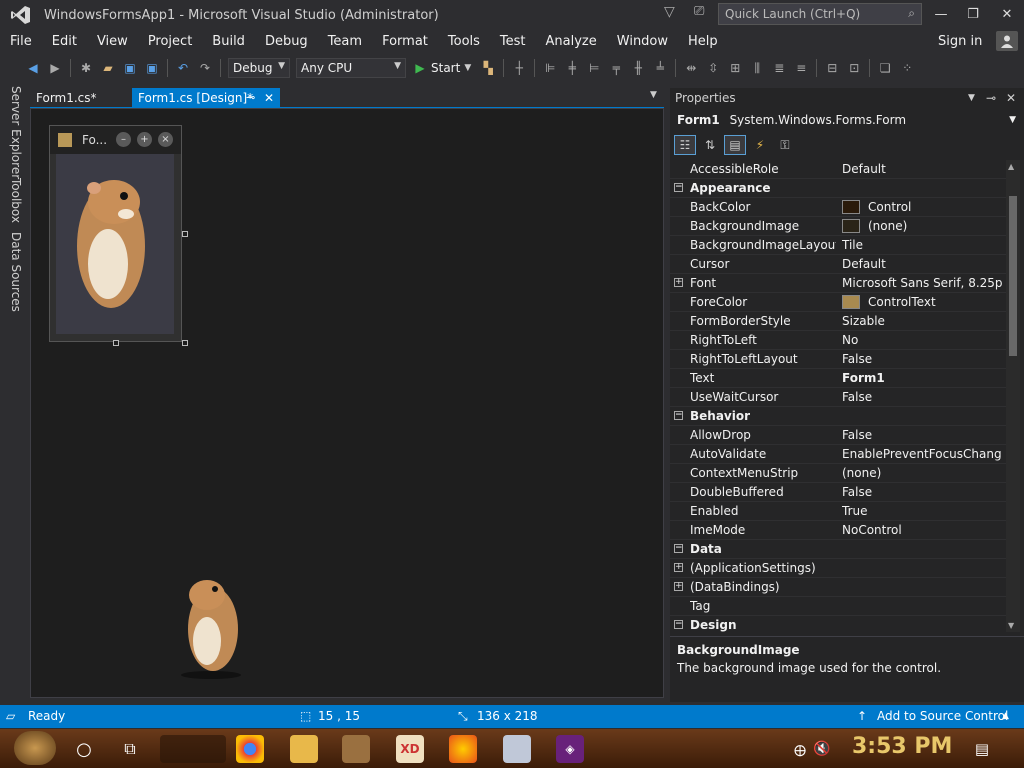  I want to click on menu-view: View, so click(112, 42).